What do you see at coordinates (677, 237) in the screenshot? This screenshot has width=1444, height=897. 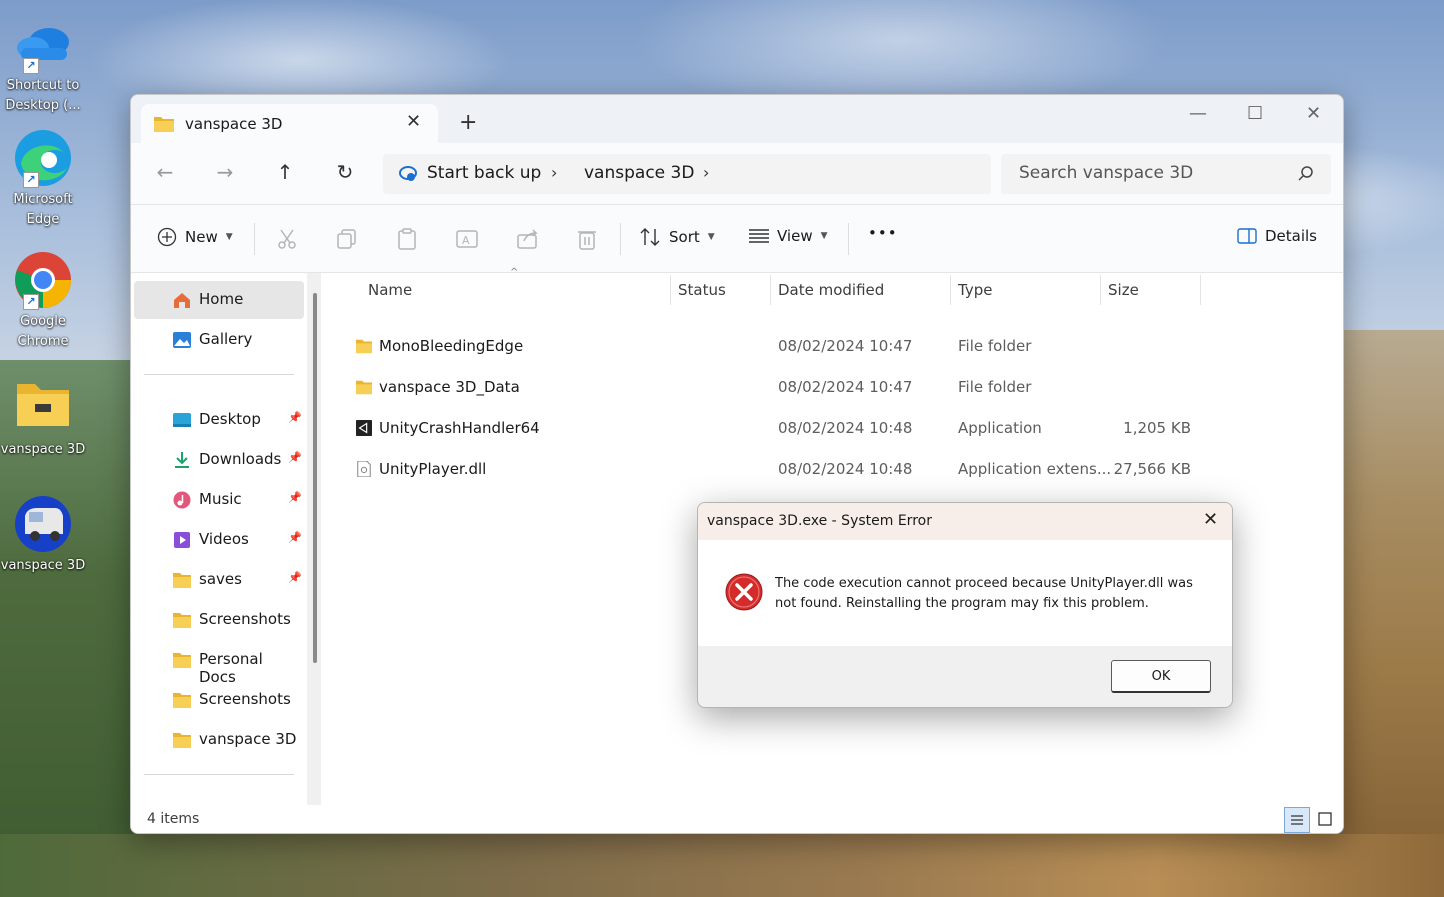 I see `sort-button: Sort ▼` at bounding box center [677, 237].